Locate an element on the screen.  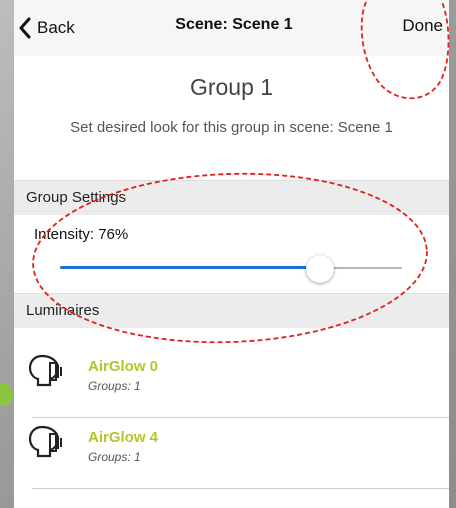
intensity-slider is located at coordinates (231, 269).